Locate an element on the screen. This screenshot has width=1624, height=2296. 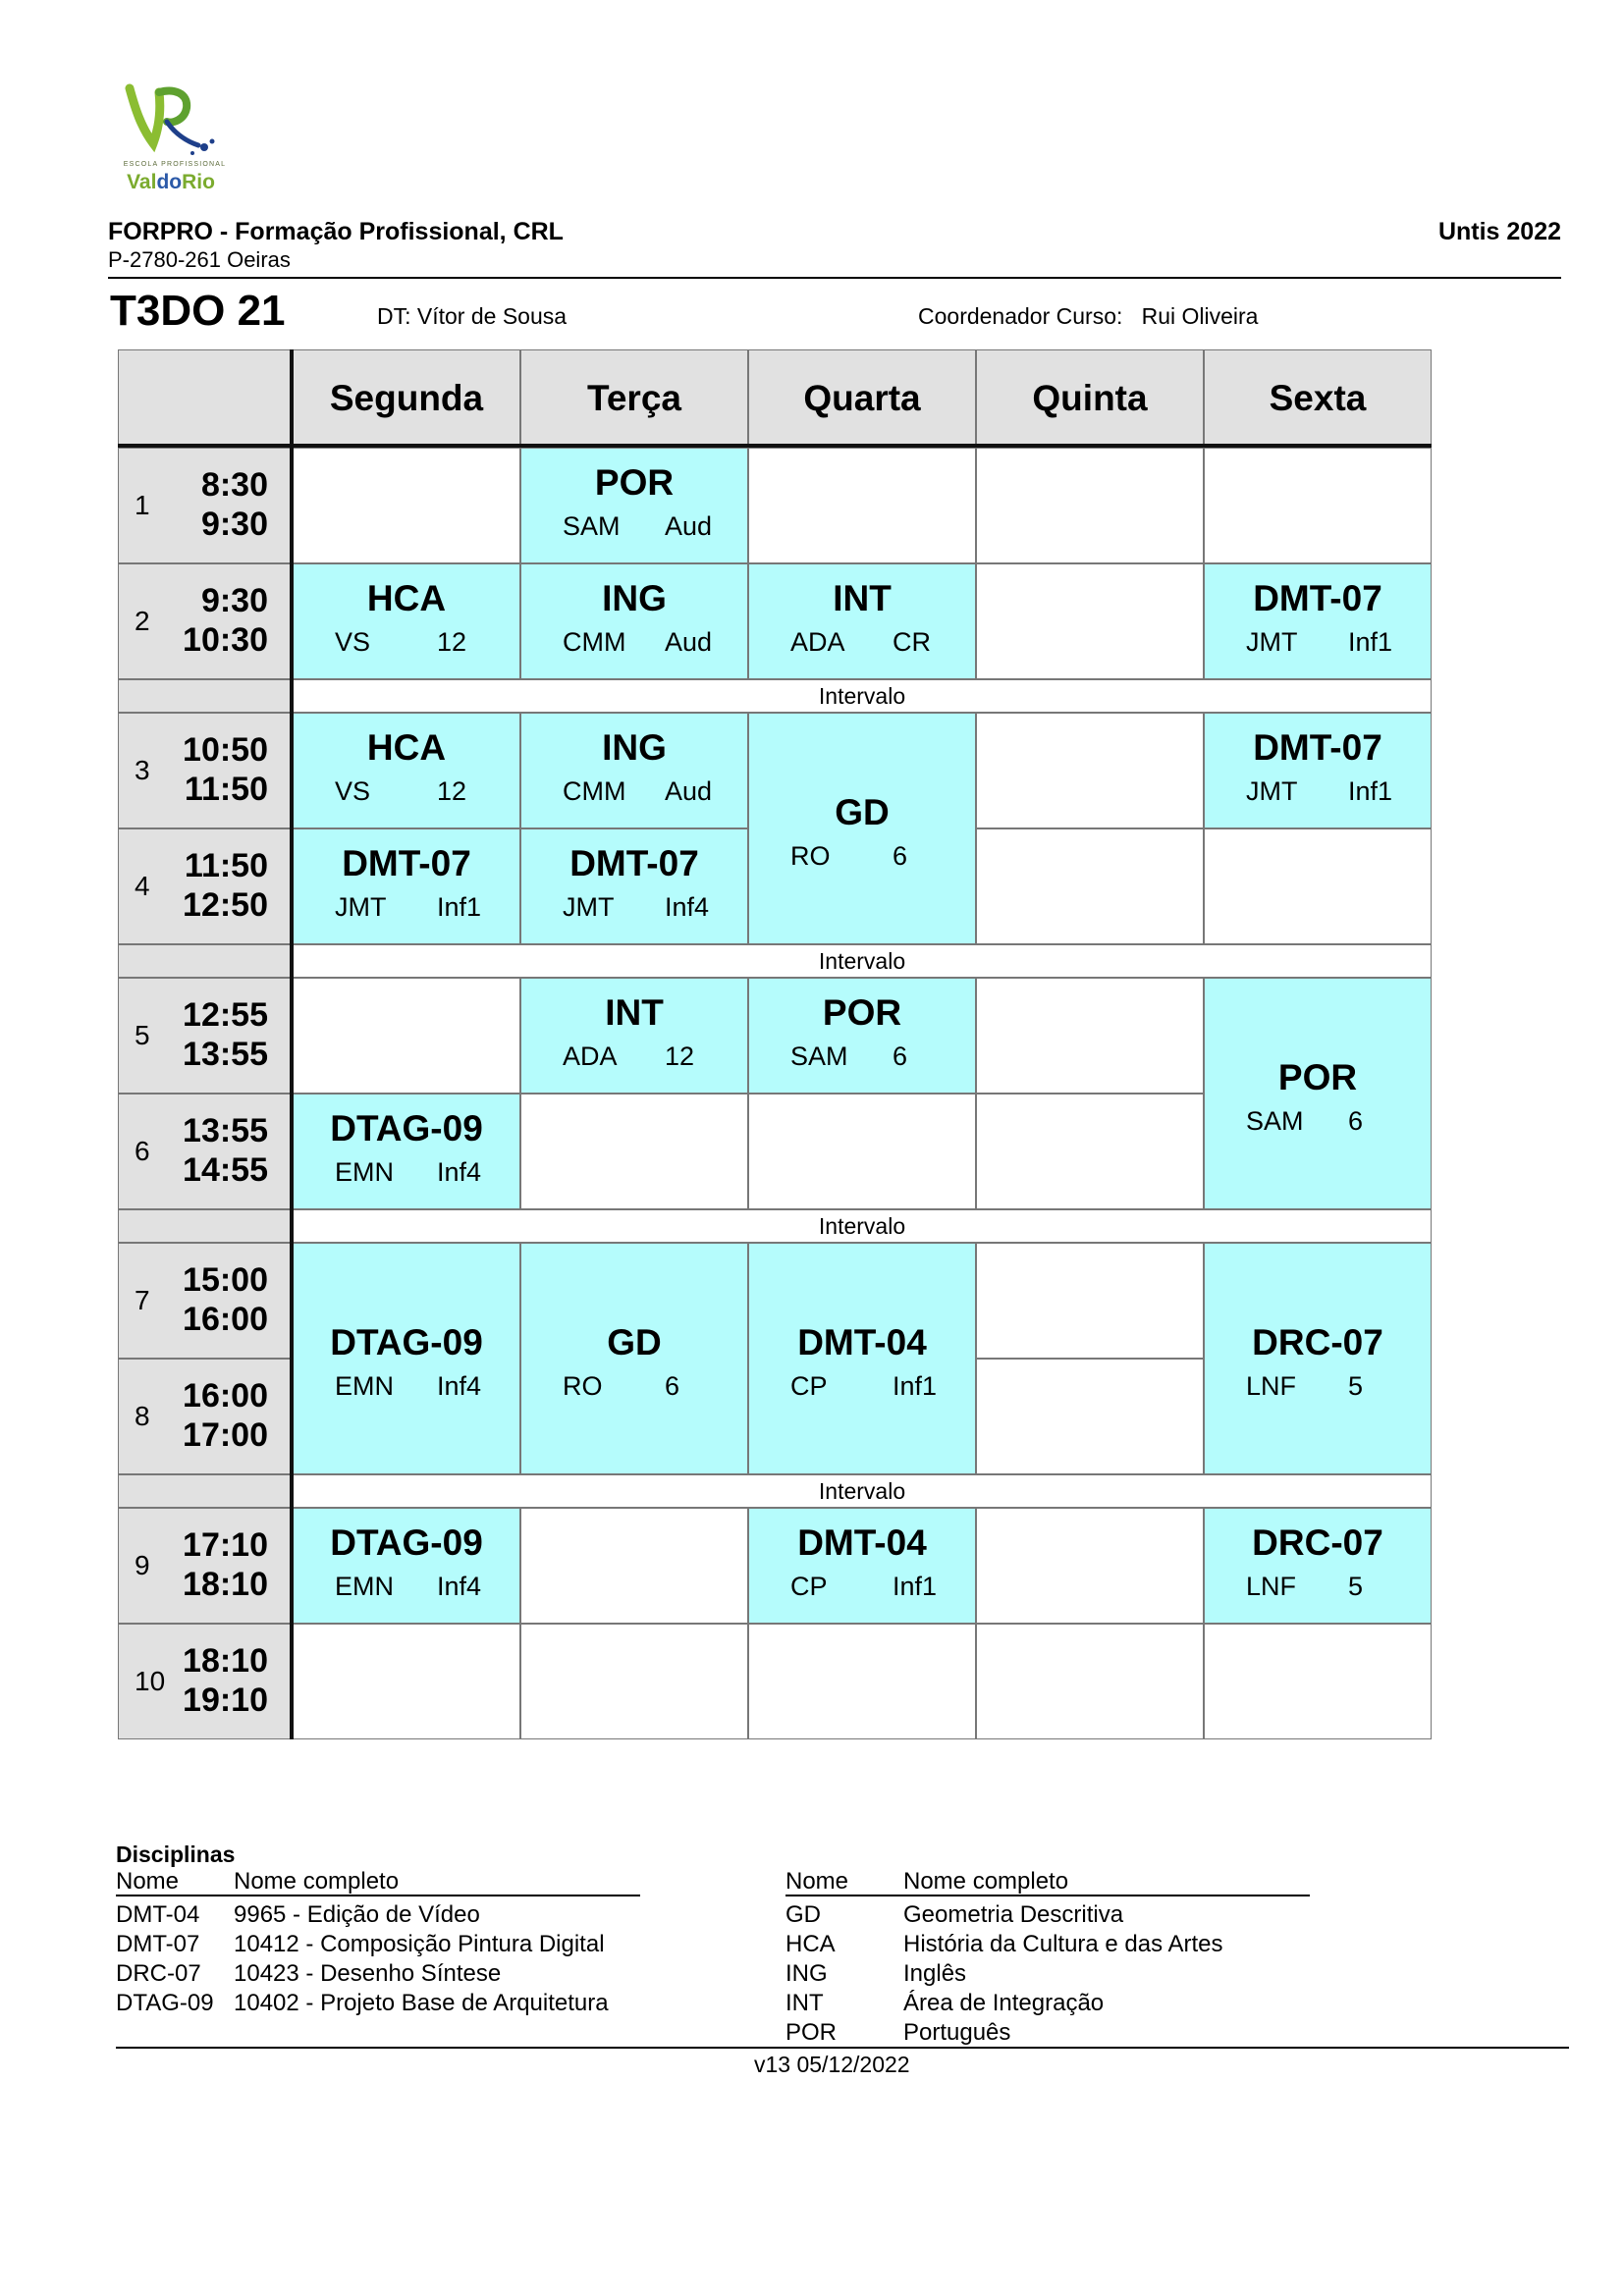
day-header-segunda: Segunda is located at coordinates (406, 398).